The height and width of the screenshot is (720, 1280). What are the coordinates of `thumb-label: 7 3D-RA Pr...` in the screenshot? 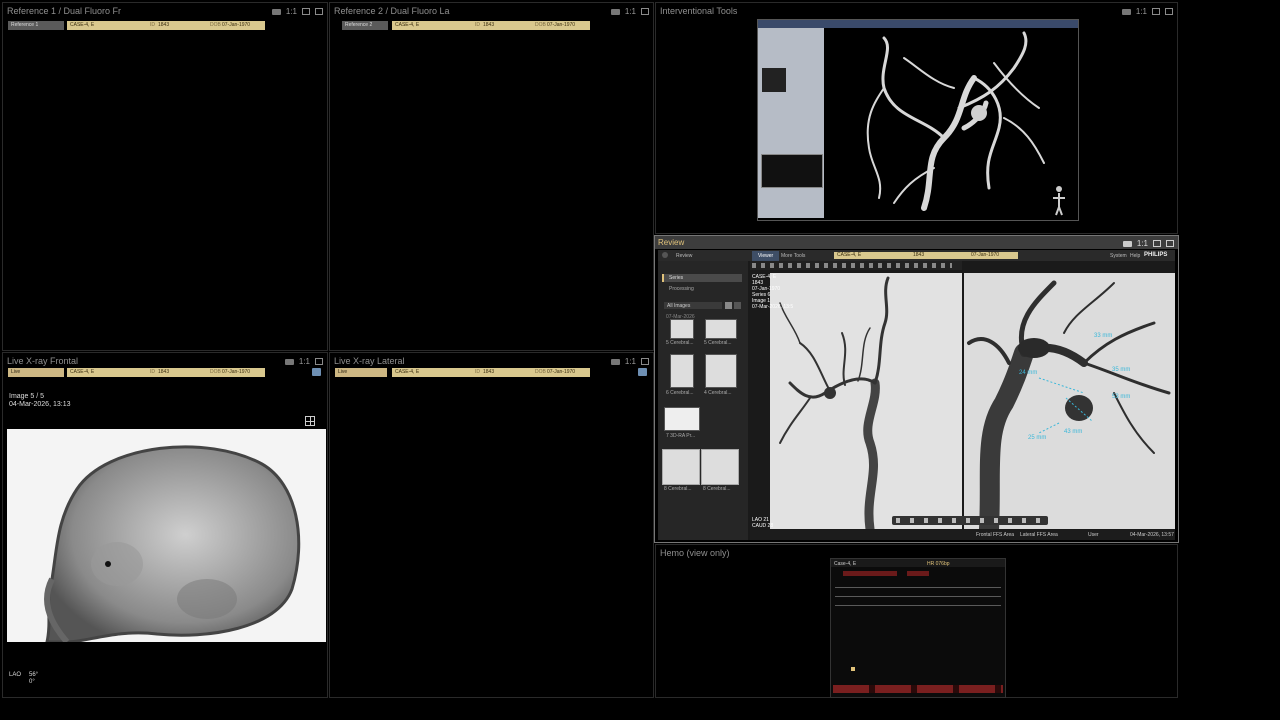 It's located at (681, 436).